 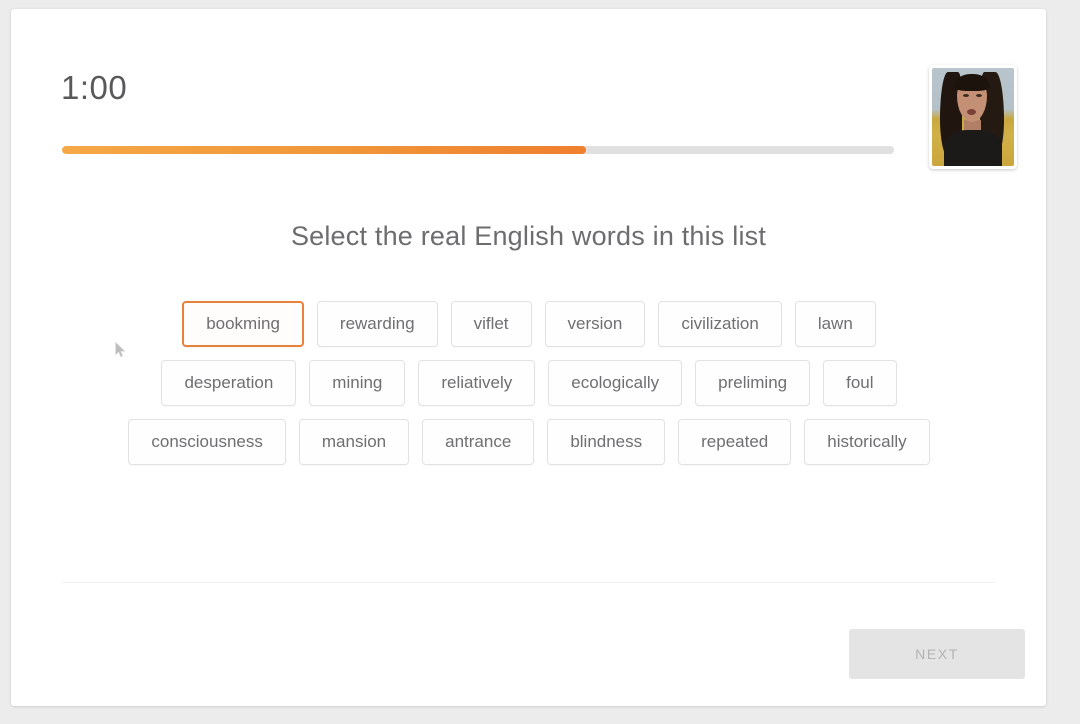 What do you see at coordinates (606, 442) in the screenshot?
I see `word-option-blindness: blindness` at bounding box center [606, 442].